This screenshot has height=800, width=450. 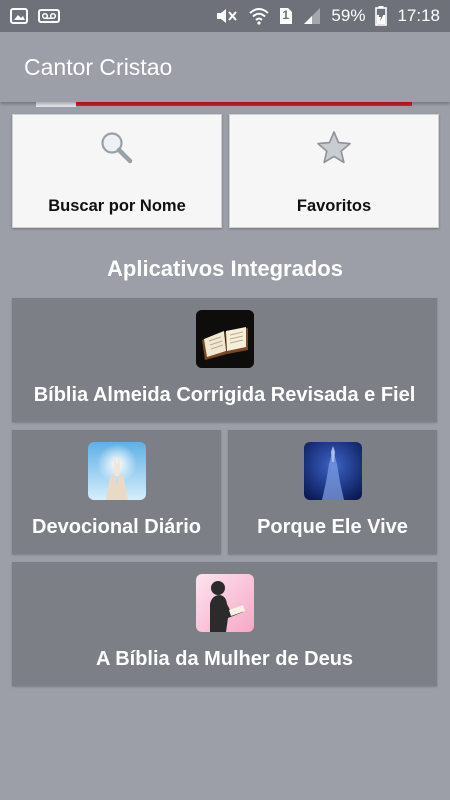 I want to click on mute-icon, so click(x=227, y=16).